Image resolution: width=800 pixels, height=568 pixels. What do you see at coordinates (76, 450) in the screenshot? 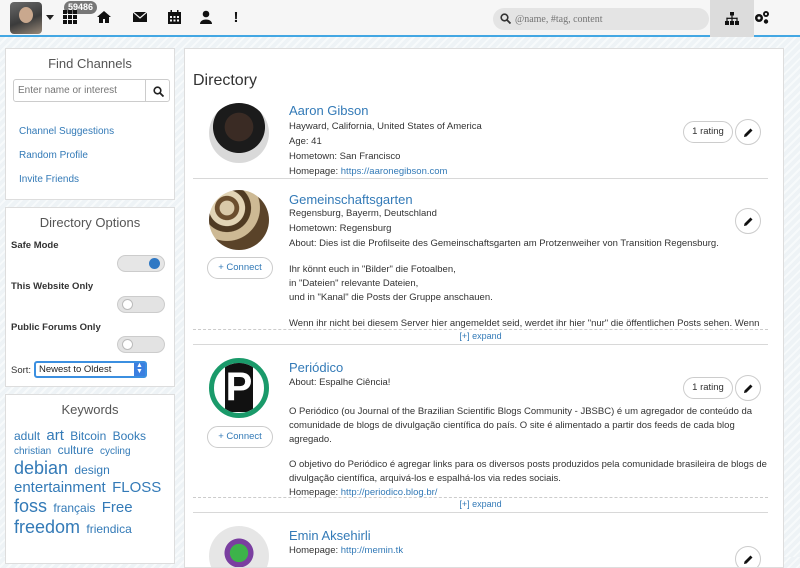
I see `keyword-tag: culture` at bounding box center [76, 450].